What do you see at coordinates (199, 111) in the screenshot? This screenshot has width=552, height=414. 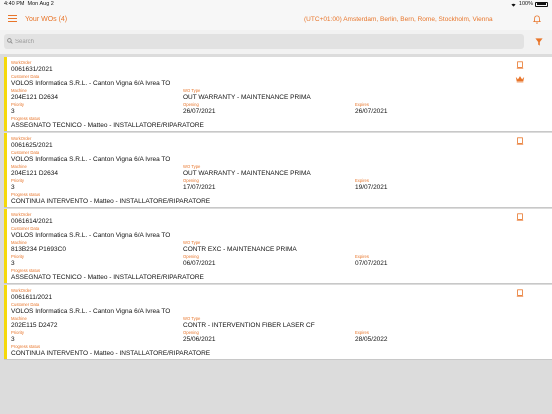 I see `opening-value: 26/07/2021` at bounding box center [199, 111].